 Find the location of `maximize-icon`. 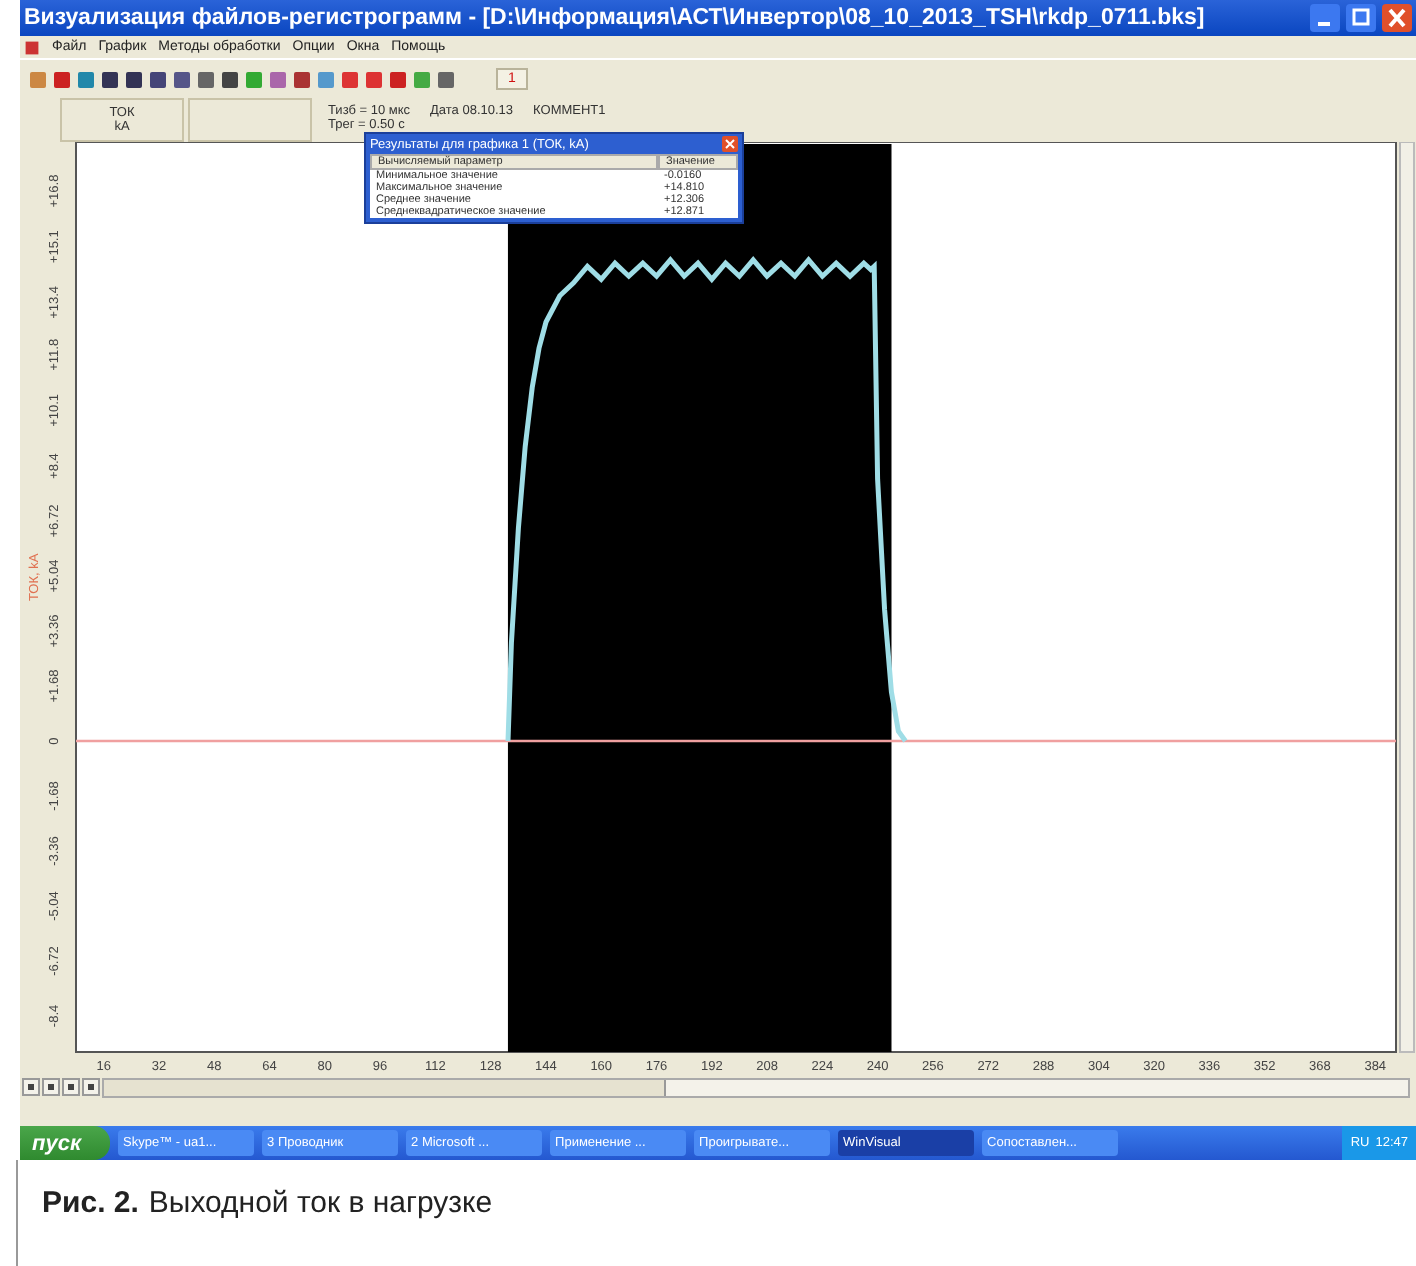

maximize-icon is located at coordinates (1361, 18).